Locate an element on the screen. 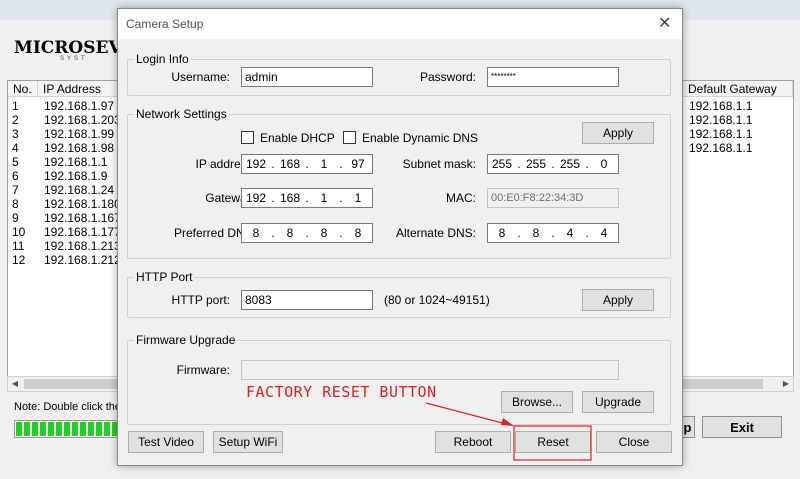 This screenshot has height=479, width=800. partial-background-button: p is located at coordinates (688, 427).